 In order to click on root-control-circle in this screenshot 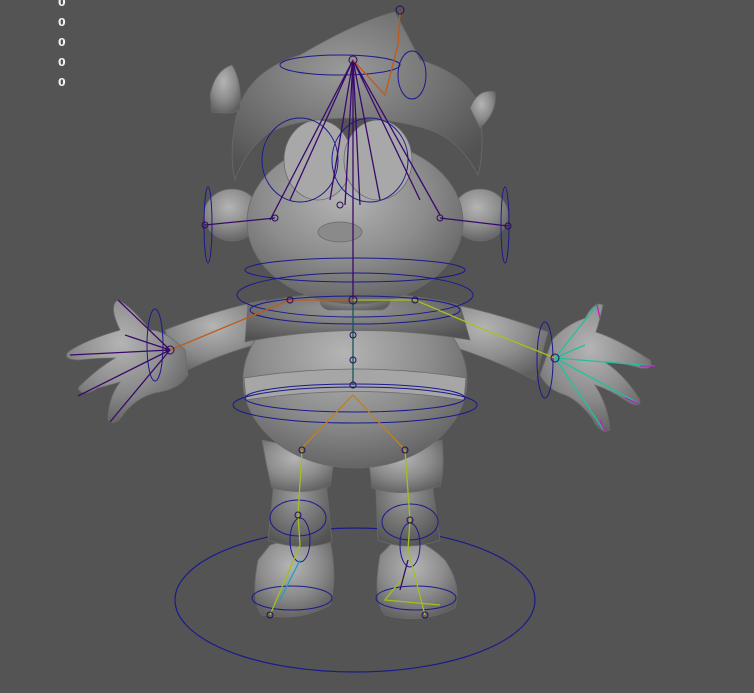, I will do `click(355, 600)`.